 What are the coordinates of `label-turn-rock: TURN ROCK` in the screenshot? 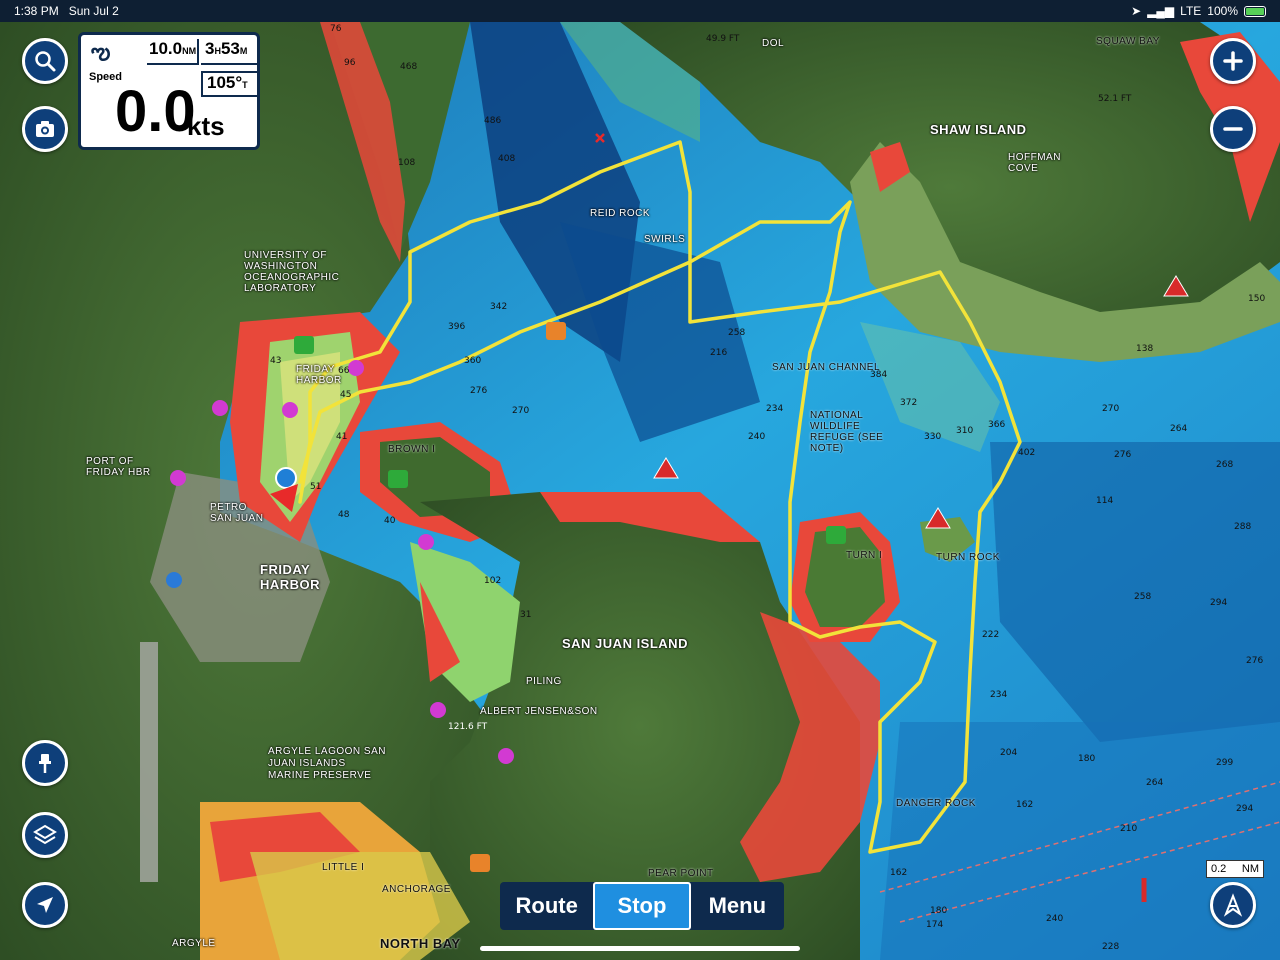 It's located at (968, 557).